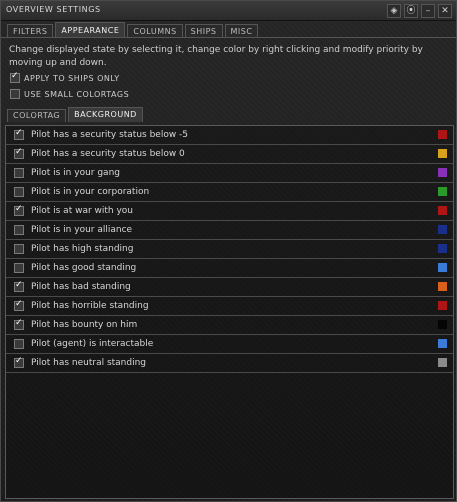 This screenshot has height=502, width=457. Describe the element at coordinates (84, 325) in the screenshot. I see `state-label: Pilot has bounty on him` at that location.